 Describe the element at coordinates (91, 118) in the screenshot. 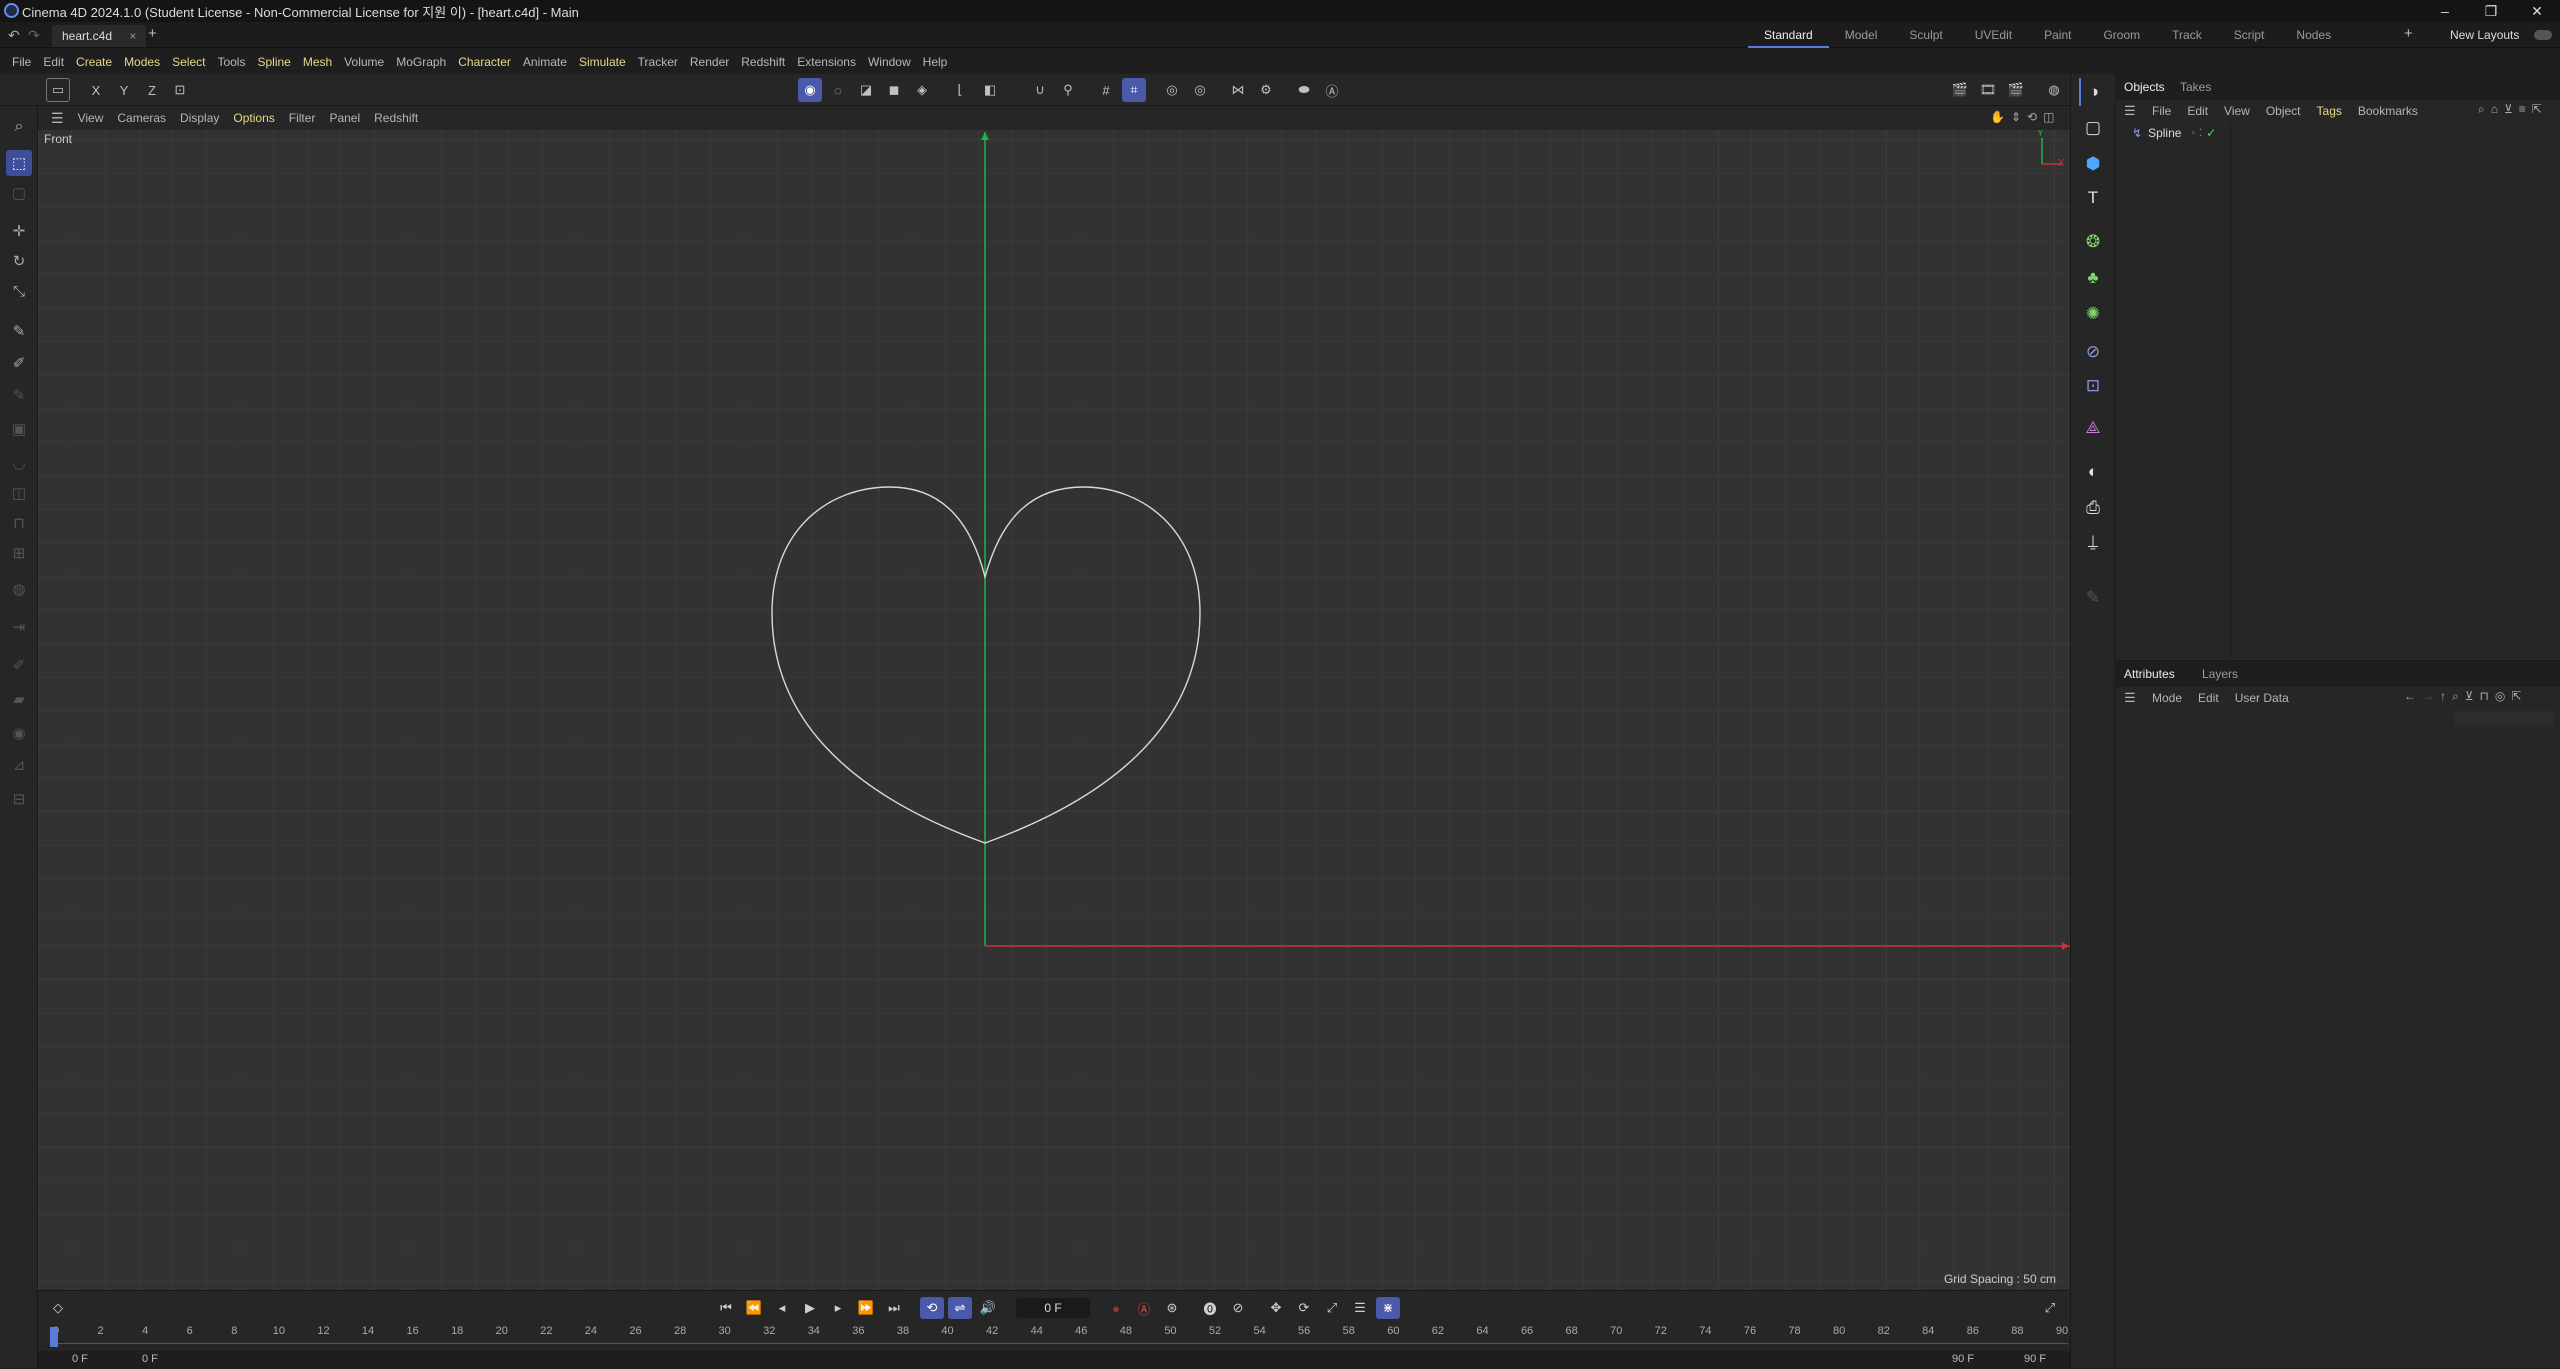

I see `viewport-menu-view: View` at that location.